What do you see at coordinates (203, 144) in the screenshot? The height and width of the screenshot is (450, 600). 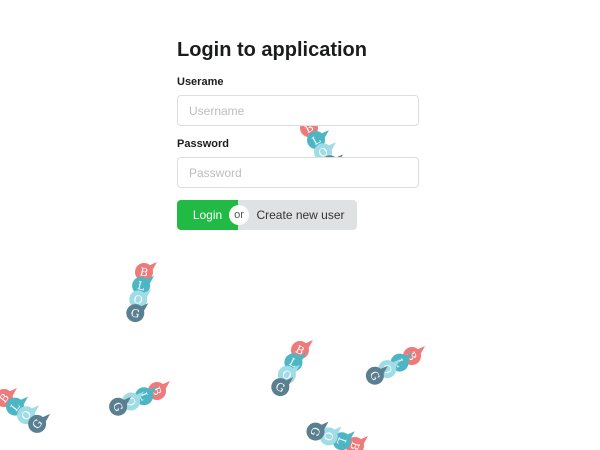 I see `password-label: Password` at bounding box center [203, 144].